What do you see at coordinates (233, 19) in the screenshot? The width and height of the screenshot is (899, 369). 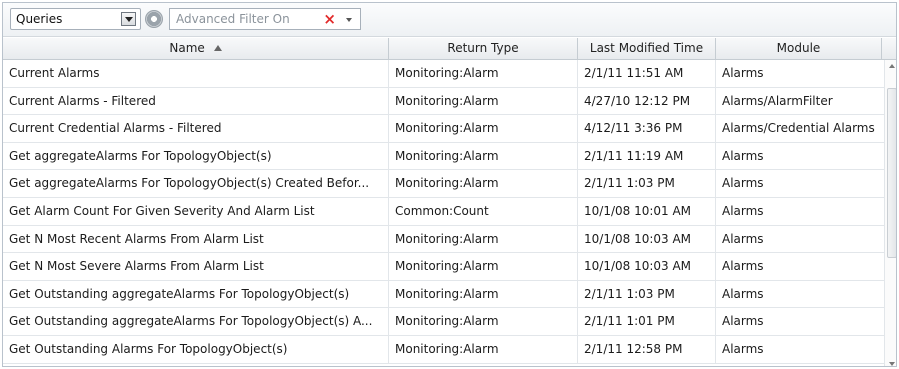 I see `filter-placeholder: Advanced Filter On` at bounding box center [233, 19].